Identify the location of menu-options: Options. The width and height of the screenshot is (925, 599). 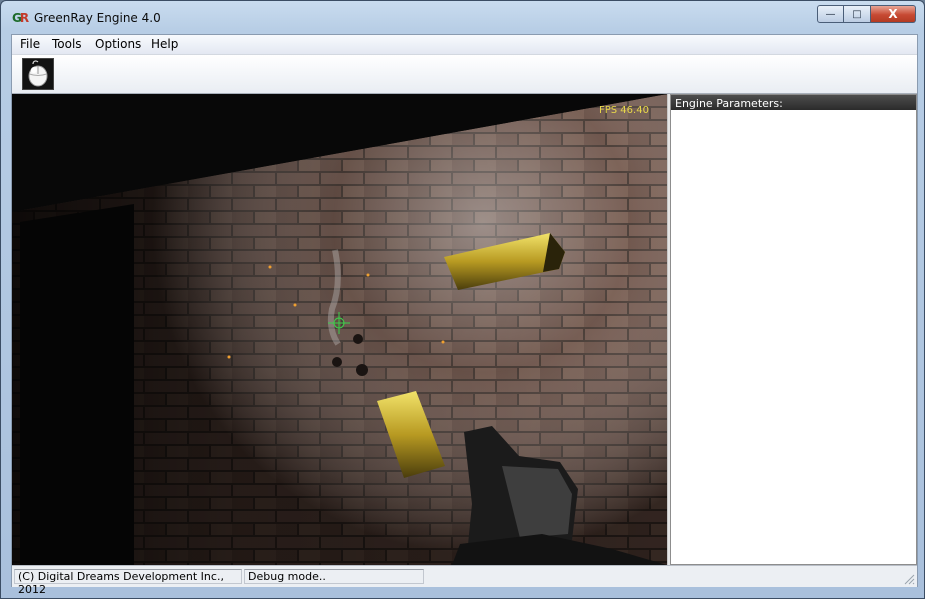
(118, 44).